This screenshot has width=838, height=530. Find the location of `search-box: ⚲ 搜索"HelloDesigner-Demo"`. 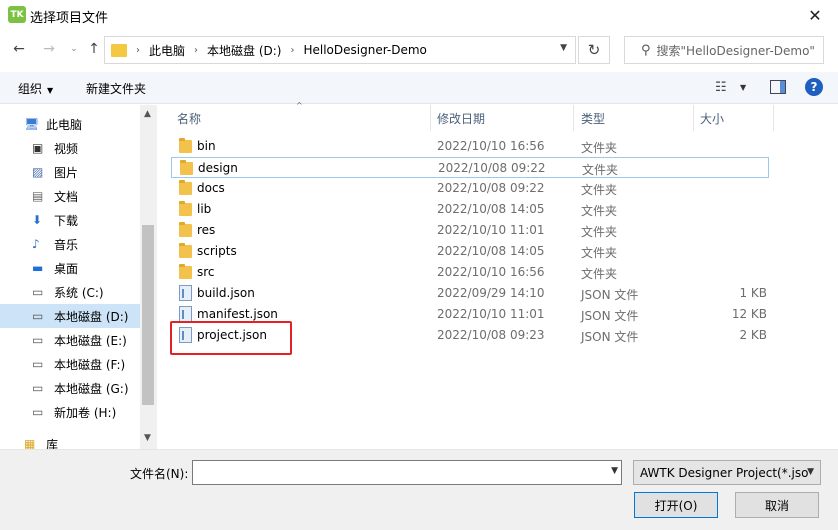

search-box: ⚲ 搜索"HelloDesigner-Demo" is located at coordinates (724, 50).